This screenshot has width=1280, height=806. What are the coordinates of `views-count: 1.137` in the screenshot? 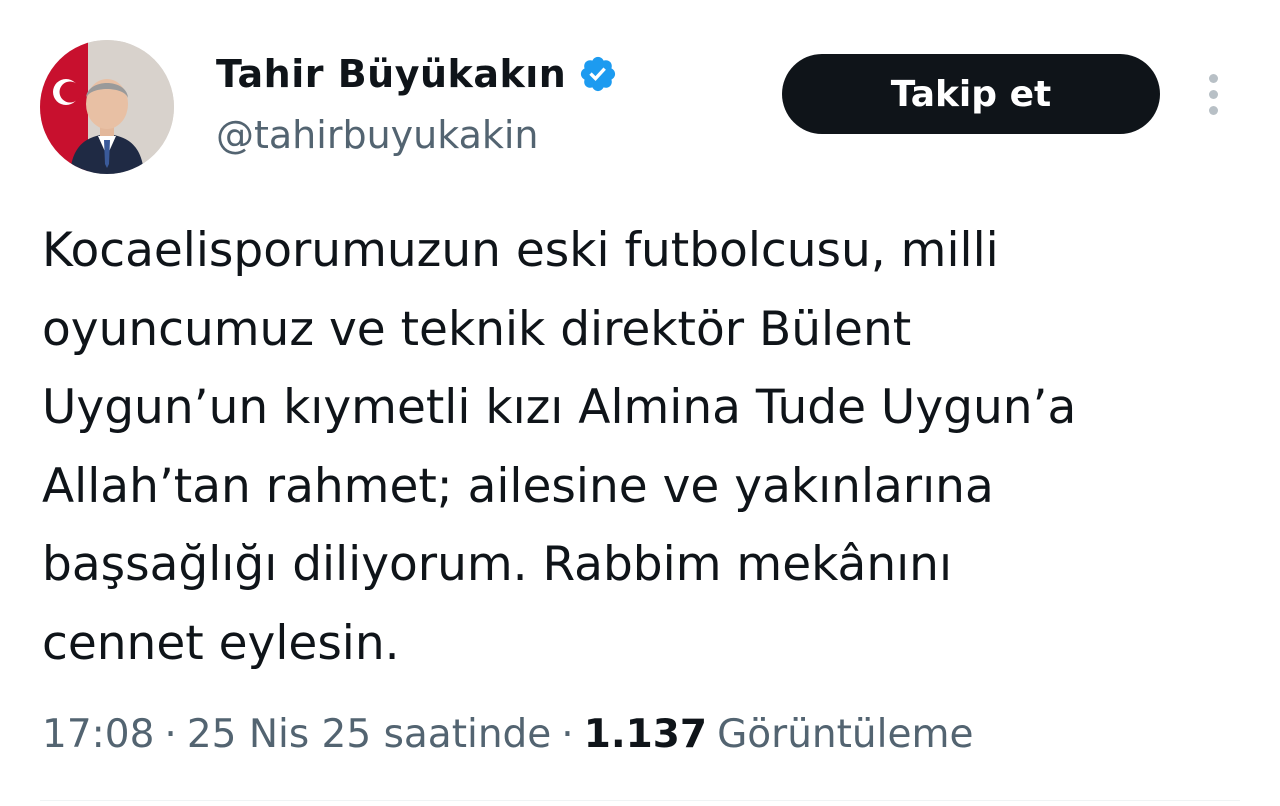 It's located at (645, 734).